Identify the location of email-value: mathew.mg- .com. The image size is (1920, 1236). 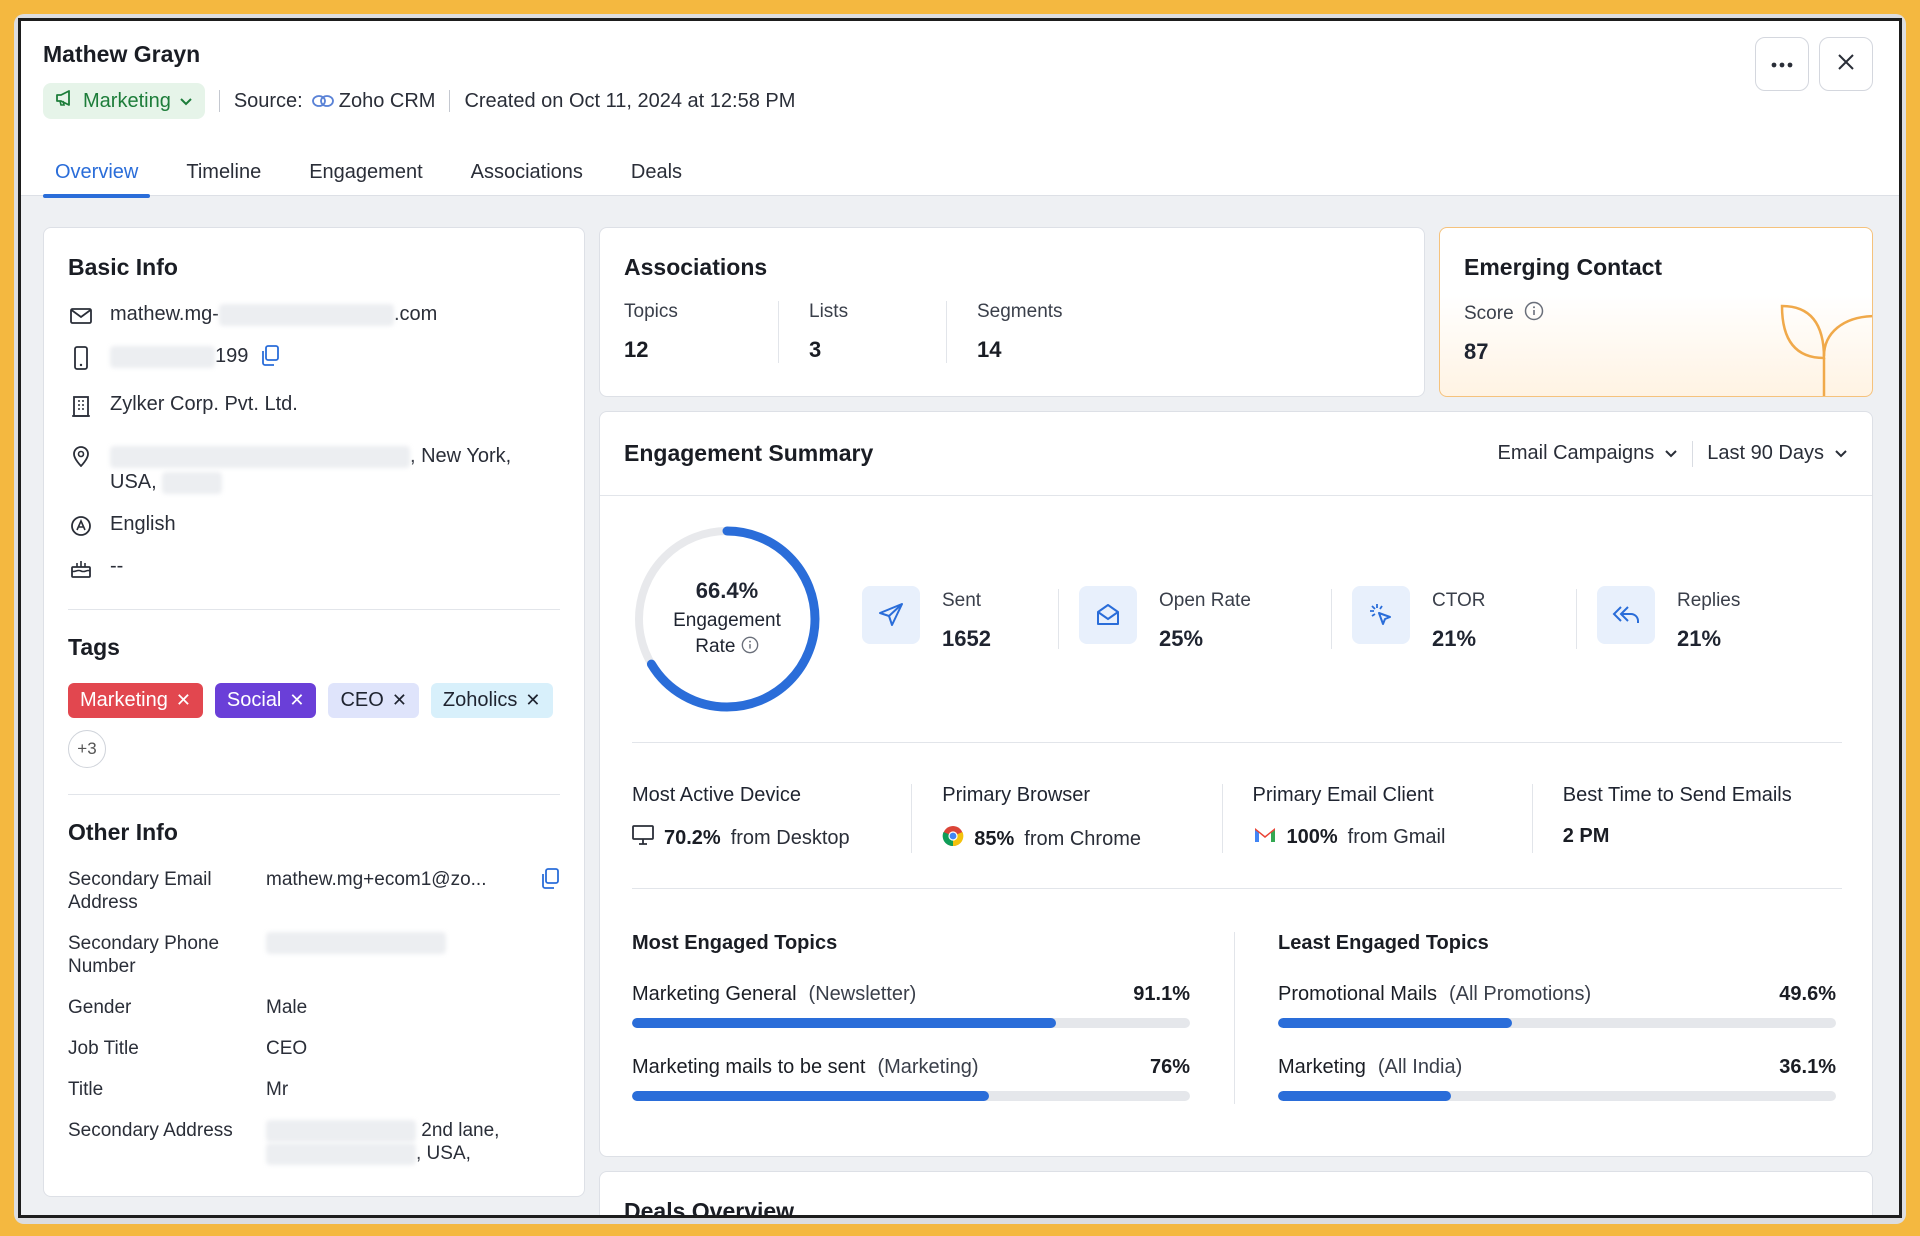
(274, 314).